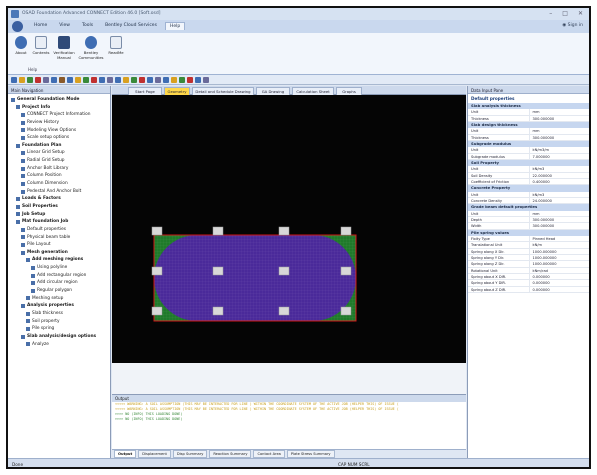 This screenshot has height=475, width=597. I want to click on ribbon-tab-home: Home, so click(40, 26).